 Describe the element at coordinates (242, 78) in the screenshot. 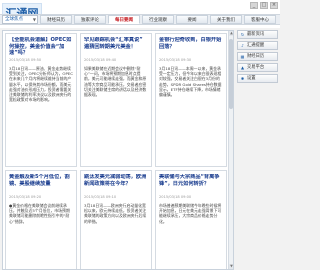

I see `gear-icon: ✱` at that location.